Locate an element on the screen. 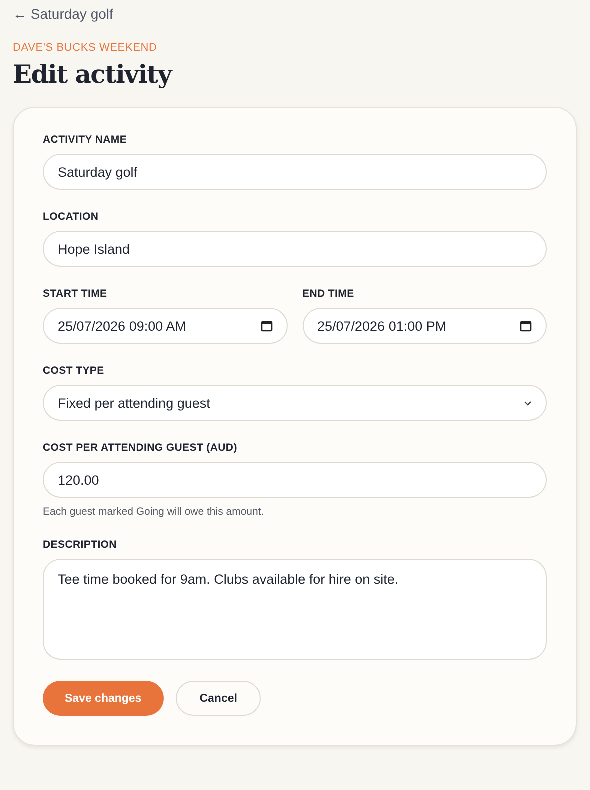 This screenshot has height=790, width=590. field-label: DESCRIPTION is located at coordinates (80, 545).